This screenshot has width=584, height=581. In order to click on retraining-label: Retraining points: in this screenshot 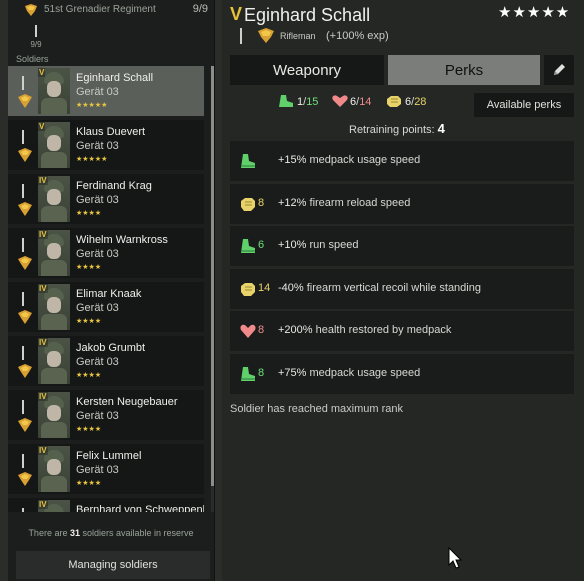, I will do `click(392, 130)`.